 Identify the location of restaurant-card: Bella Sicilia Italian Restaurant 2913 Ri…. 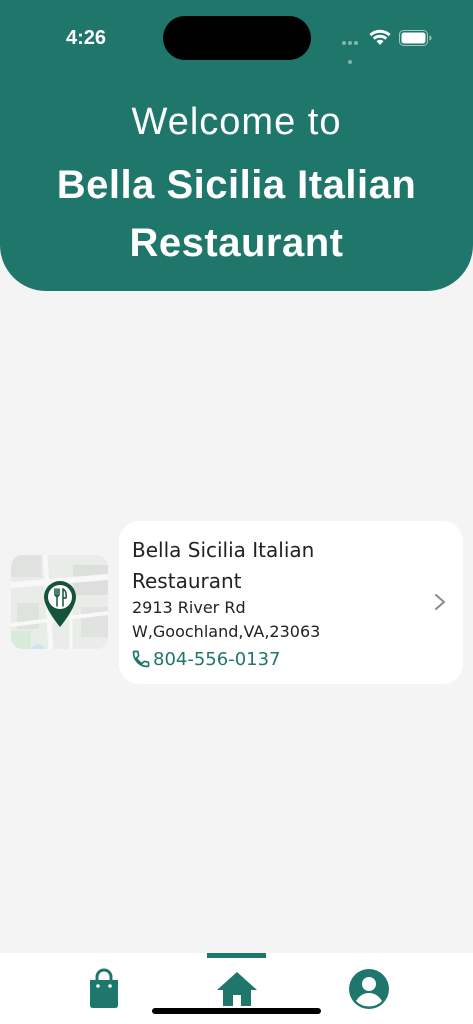
(291, 602).